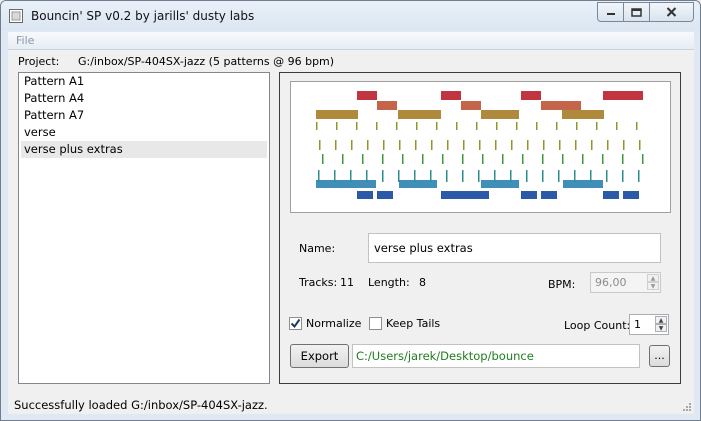 Image resolution: width=701 pixels, height=421 pixels. I want to click on keep-tails-checkbox: Keep Tails, so click(404, 323).